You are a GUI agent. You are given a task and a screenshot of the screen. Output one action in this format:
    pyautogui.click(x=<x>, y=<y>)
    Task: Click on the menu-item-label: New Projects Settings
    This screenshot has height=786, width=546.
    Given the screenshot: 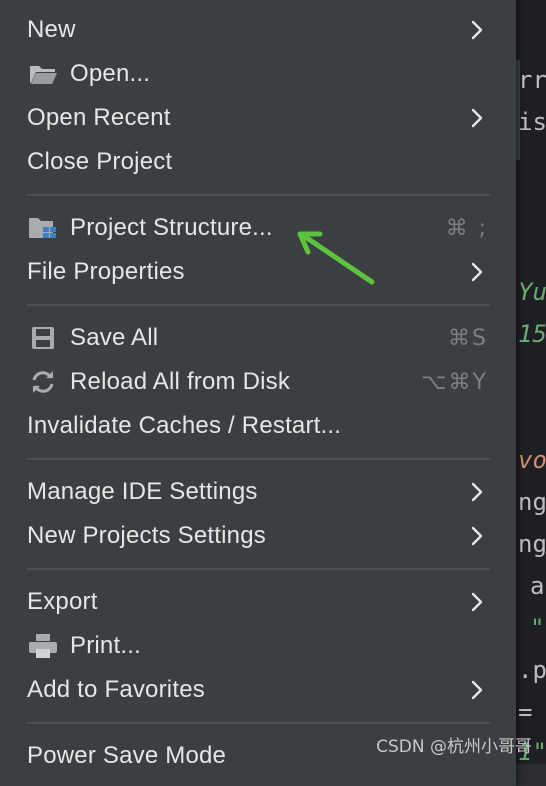 What is the action you would take?
    pyautogui.click(x=146, y=535)
    